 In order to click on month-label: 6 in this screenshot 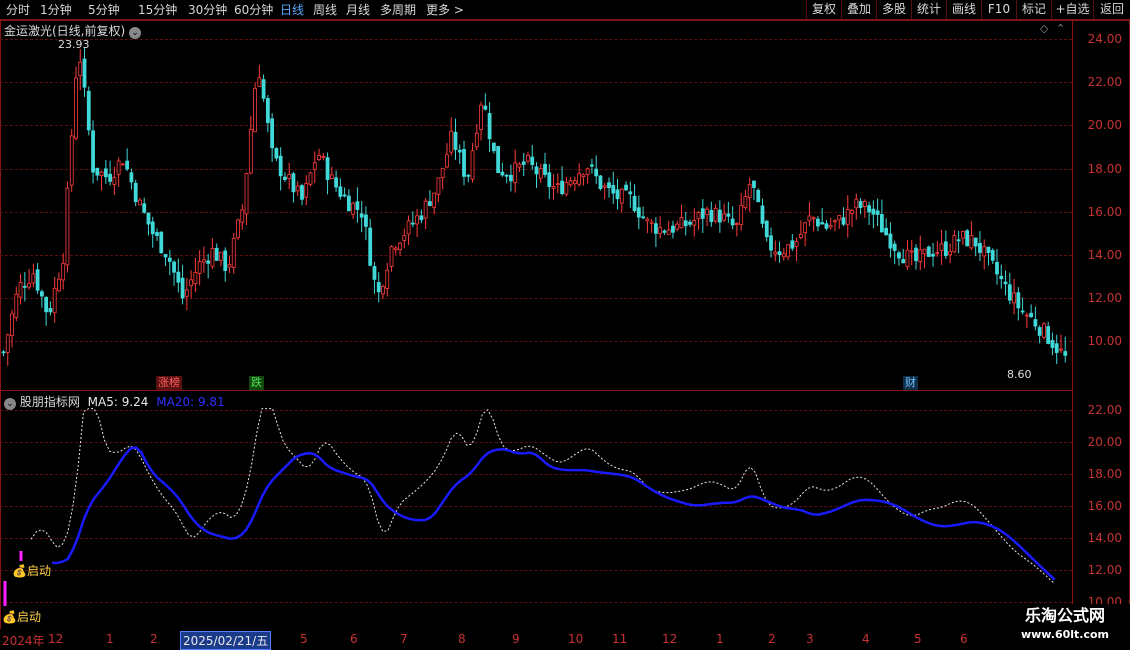, I will do `click(964, 639)`.